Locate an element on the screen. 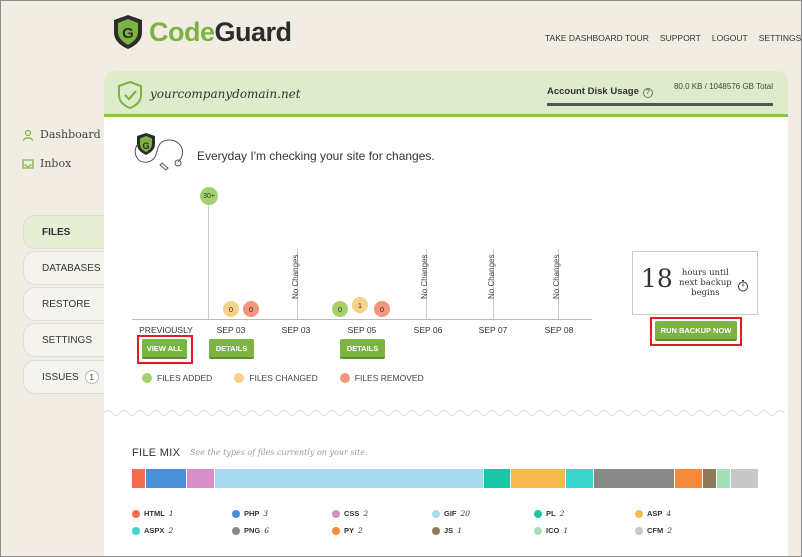  file-type-name: PHP is located at coordinates (252, 513).